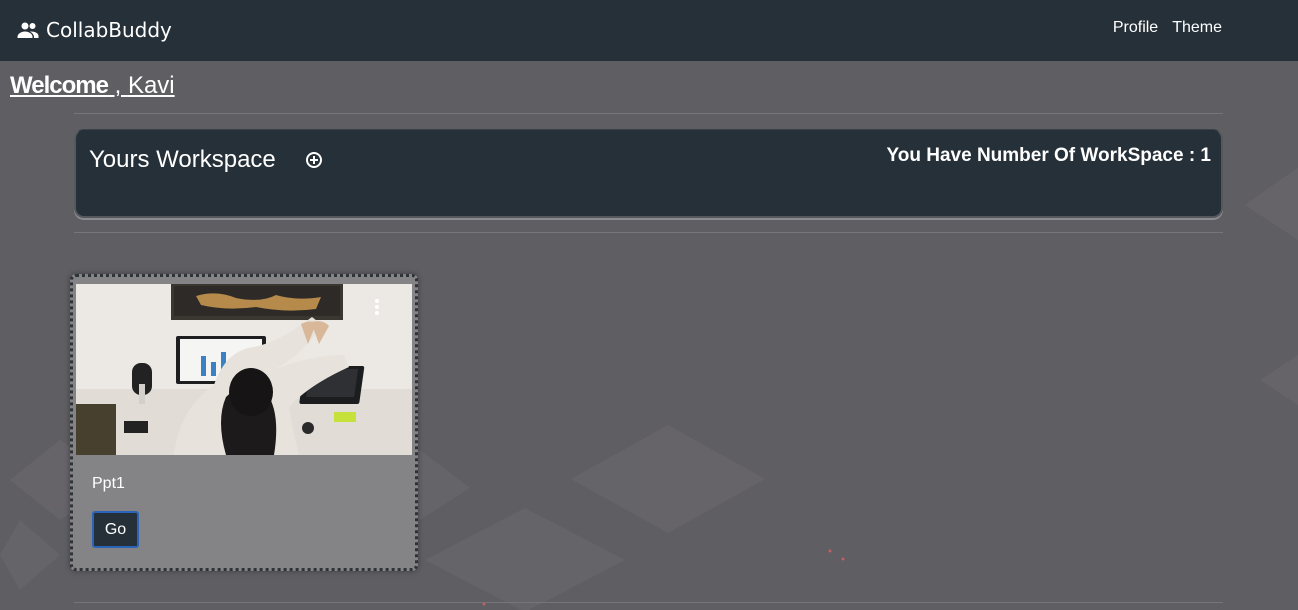 This screenshot has width=1298, height=610. I want to click on welcome-message: Welcome , Kavi, so click(92, 86).